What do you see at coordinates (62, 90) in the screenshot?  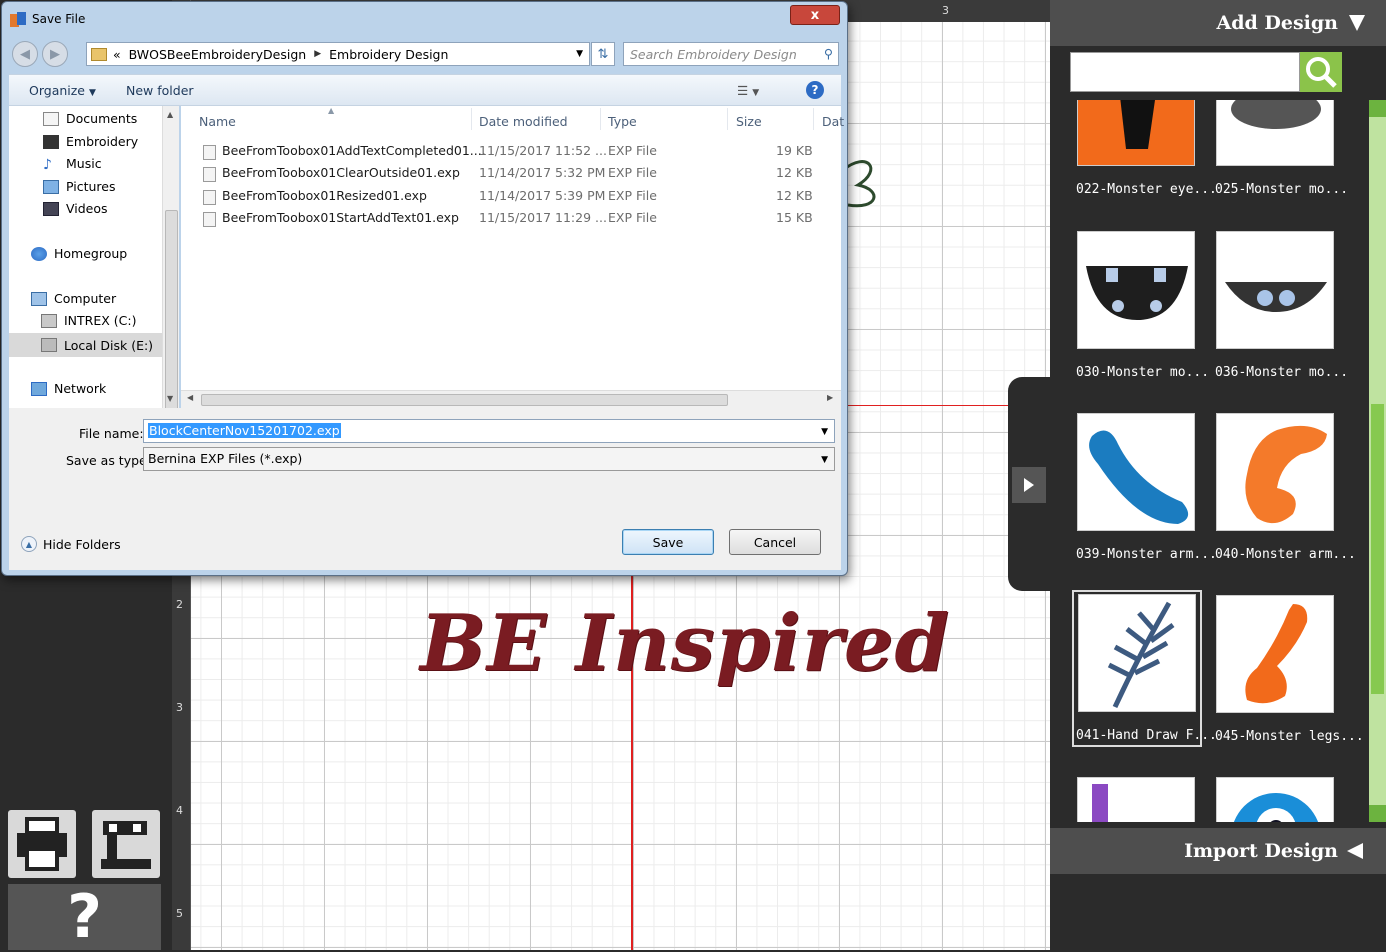 I see `organize-button: Organize ▼` at bounding box center [62, 90].